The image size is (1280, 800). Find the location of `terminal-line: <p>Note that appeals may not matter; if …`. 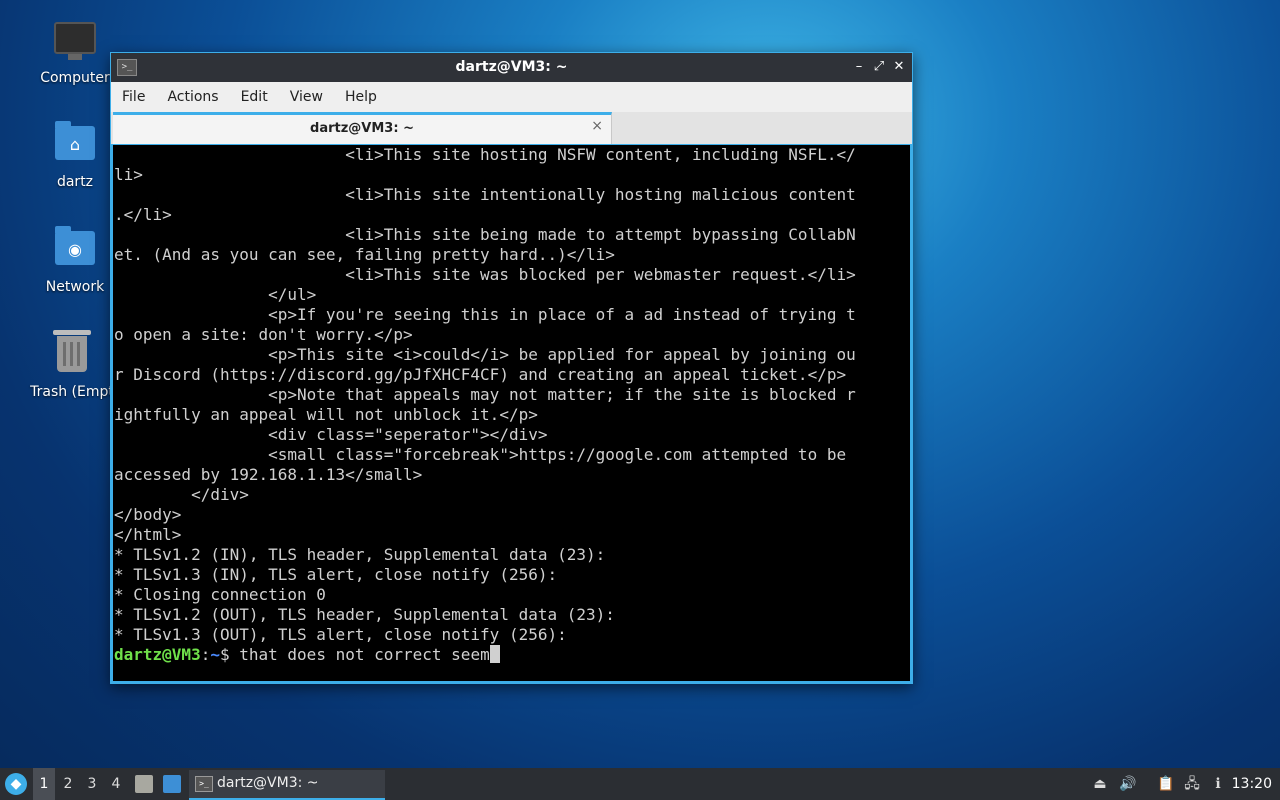

terminal-line: <p>Note that appeals may not matter; if … is located at coordinates (485, 394).